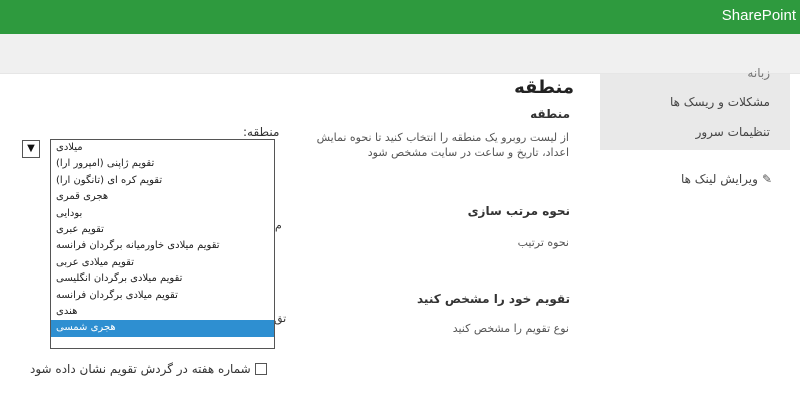  I want to click on pencil-icon: ✎, so click(766, 179).